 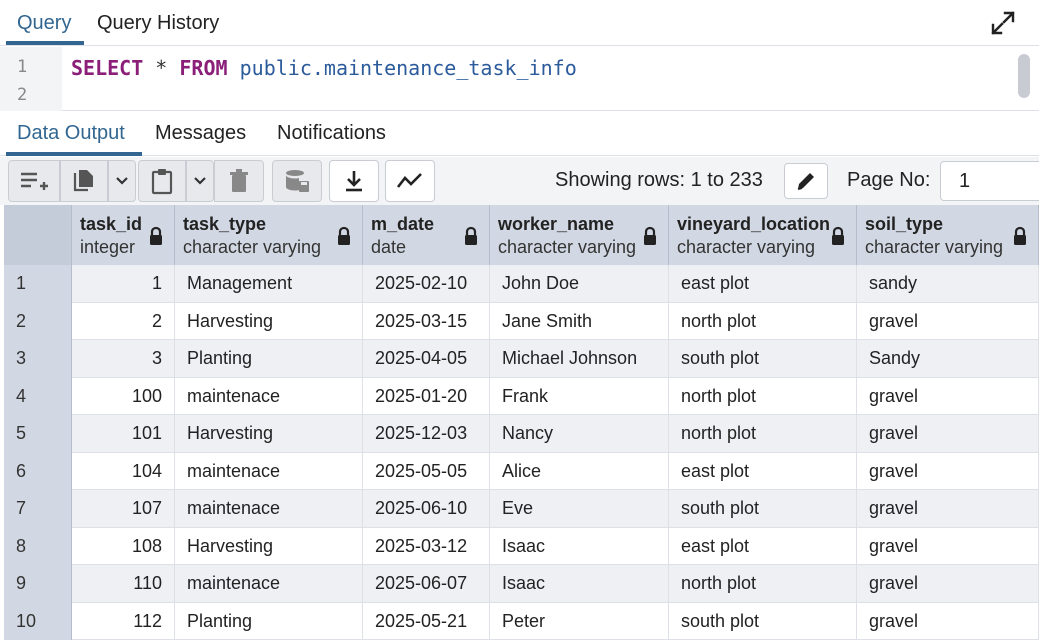 What do you see at coordinates (44, 23) in the screenshot?
I see `tab-query: Query` at bounding box center [44, 23].